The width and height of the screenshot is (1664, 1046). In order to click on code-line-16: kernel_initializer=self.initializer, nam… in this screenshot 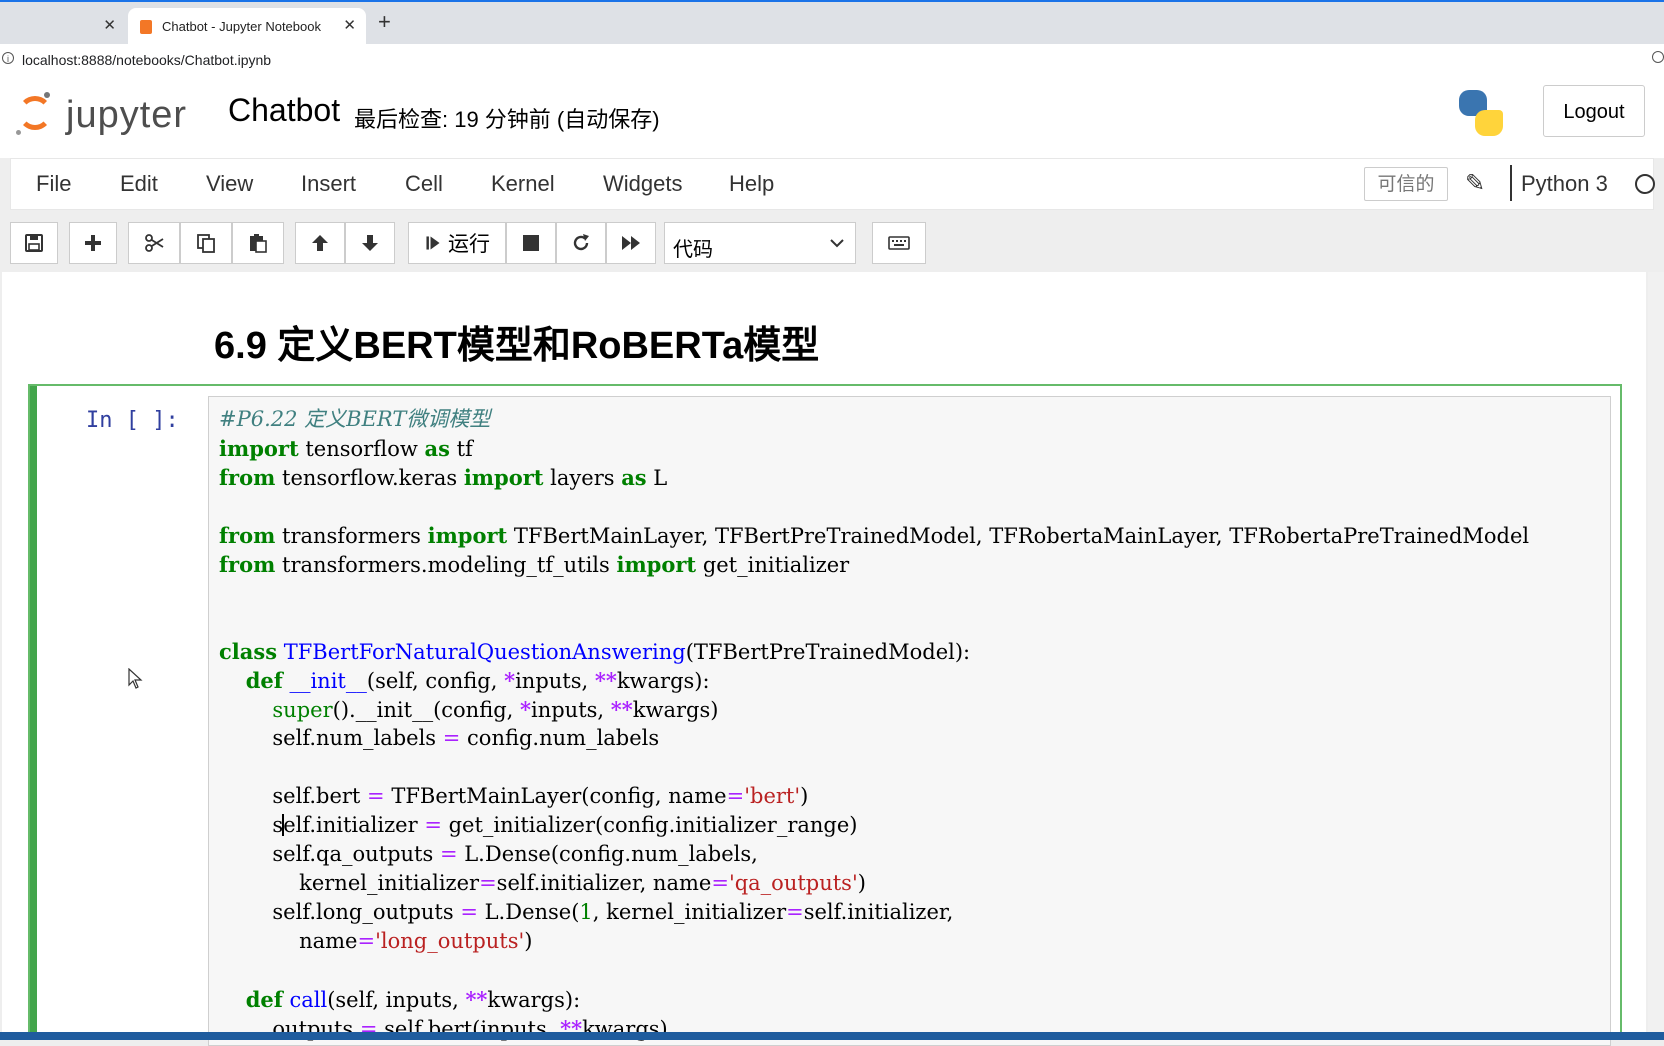, I will do `click(542, 883)`.